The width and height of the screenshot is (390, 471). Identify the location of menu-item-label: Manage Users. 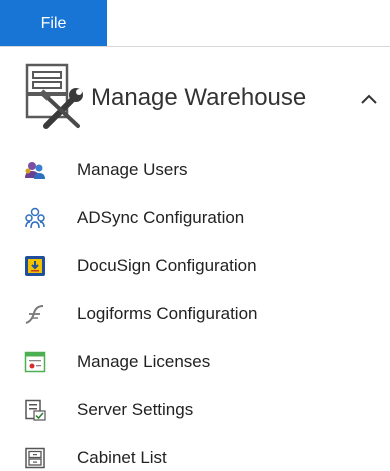
(132, 169).